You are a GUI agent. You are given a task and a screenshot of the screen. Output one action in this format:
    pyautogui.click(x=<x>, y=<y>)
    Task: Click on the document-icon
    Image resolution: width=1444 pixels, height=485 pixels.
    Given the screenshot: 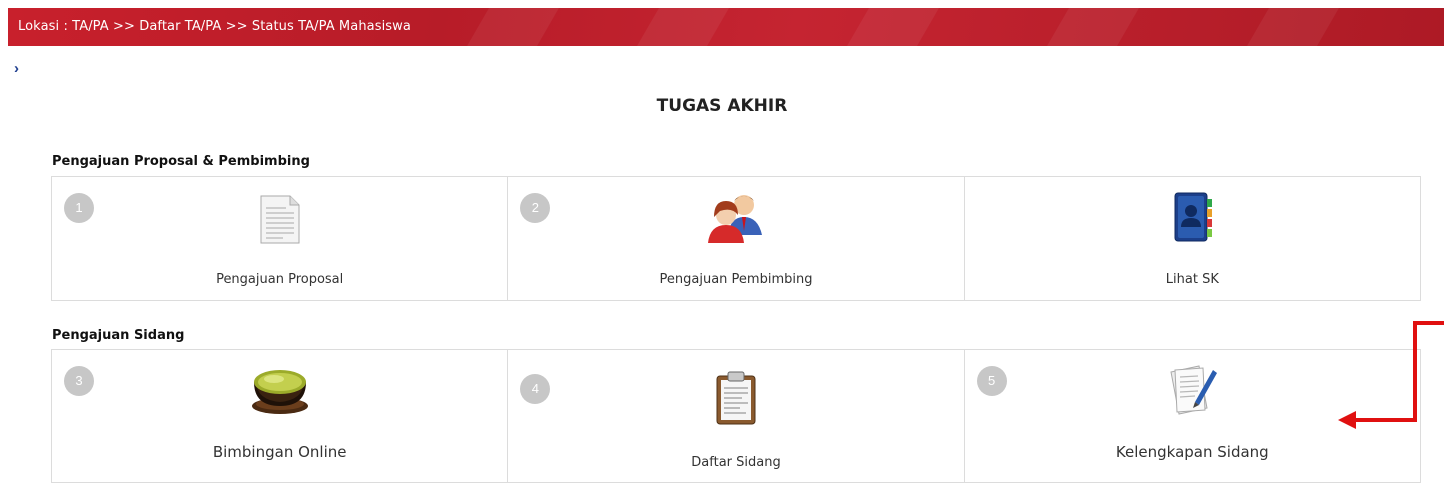 What is the action you would take?
    pyautogui.click(x=280, y=221)
    